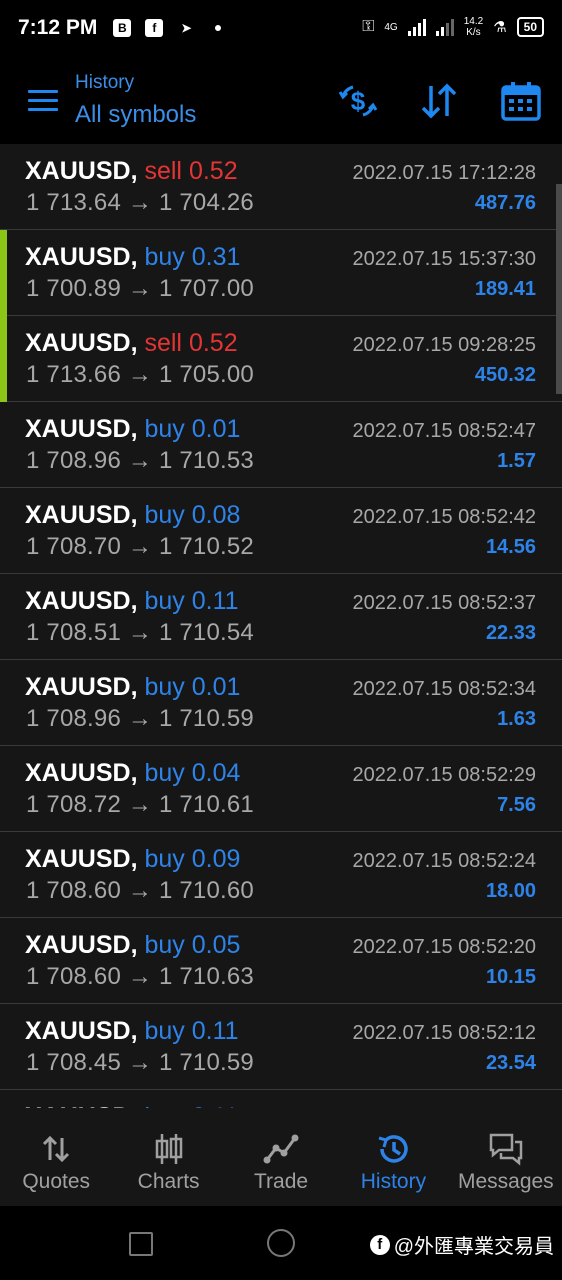 The width and height of the screenshot is (562, 1280). Describe the element at coordinates (163, 171) in the screenshot. I see `deal-side: sell` at that location.